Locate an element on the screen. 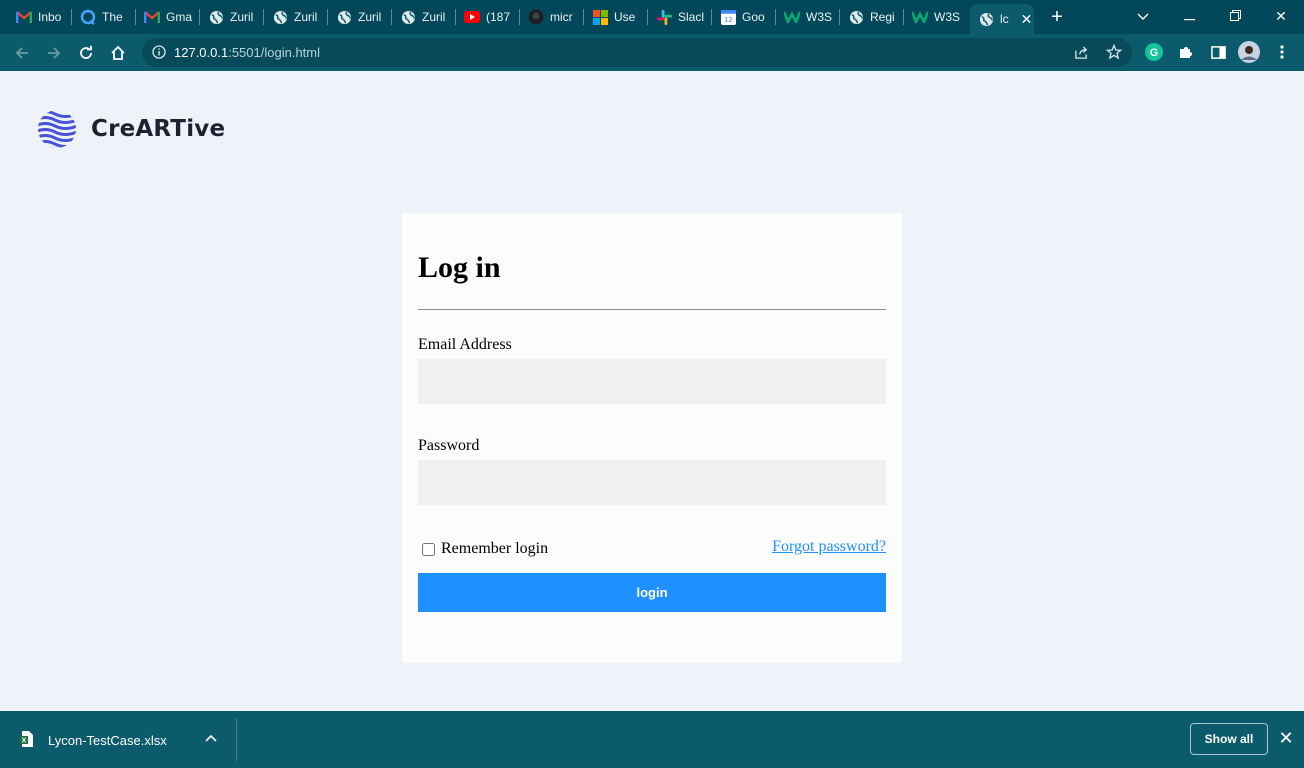 The width and height of the screenshot is (1304, 768). slack-icon is located at coordinates (664, 17).